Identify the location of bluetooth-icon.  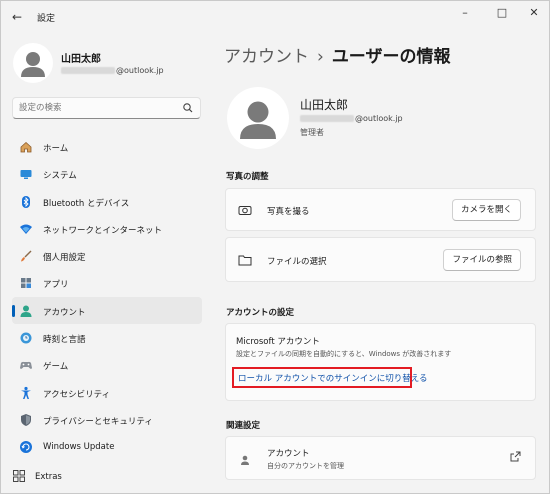
(26, 201).